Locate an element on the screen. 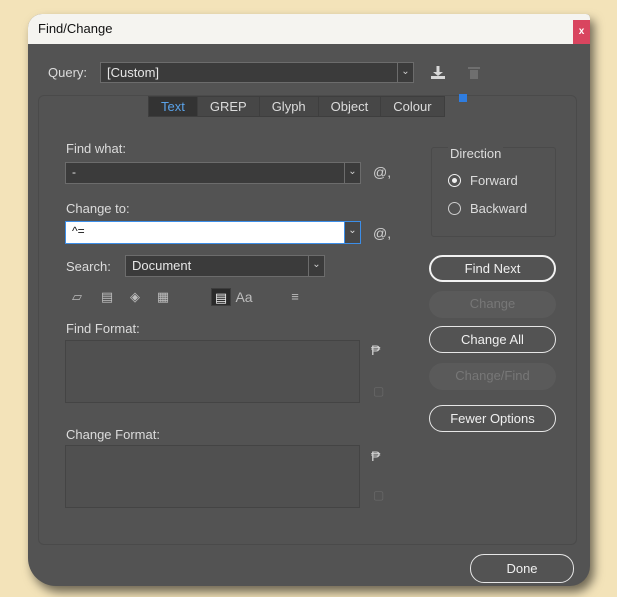 Image resolution: width=617 pixels, height=597 pixels. query-label: Query: is located at coordinates (68, 72).